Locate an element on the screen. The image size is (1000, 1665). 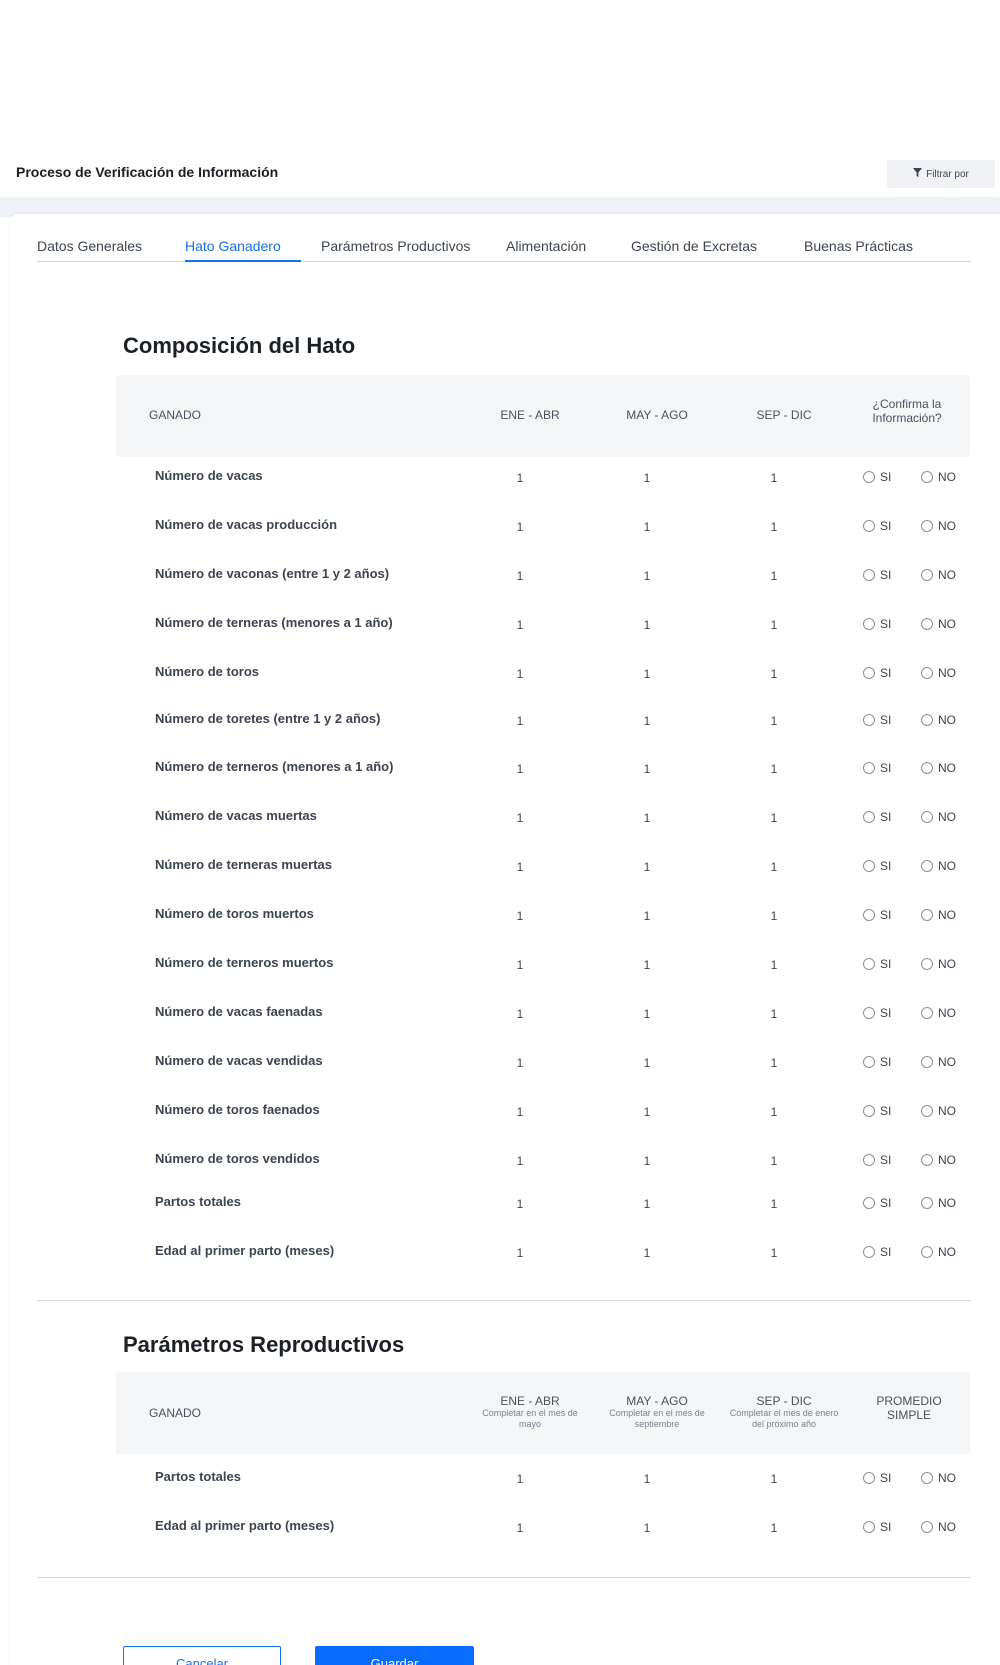
tab-buenas-practicas: Buenas Prácticas is located at coordinates (874, 249).